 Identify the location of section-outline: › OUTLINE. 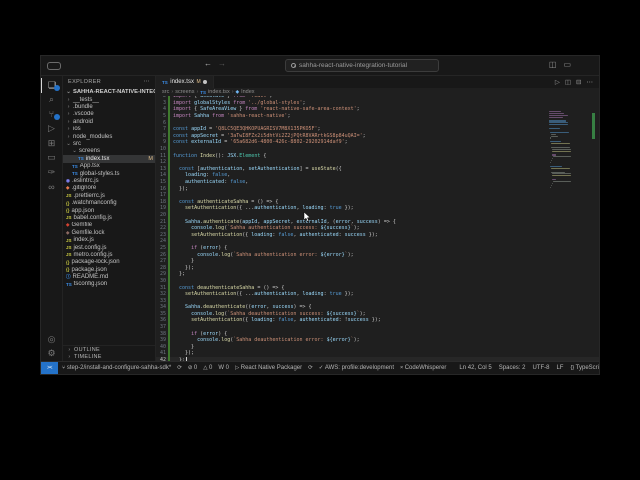
(109, 350).